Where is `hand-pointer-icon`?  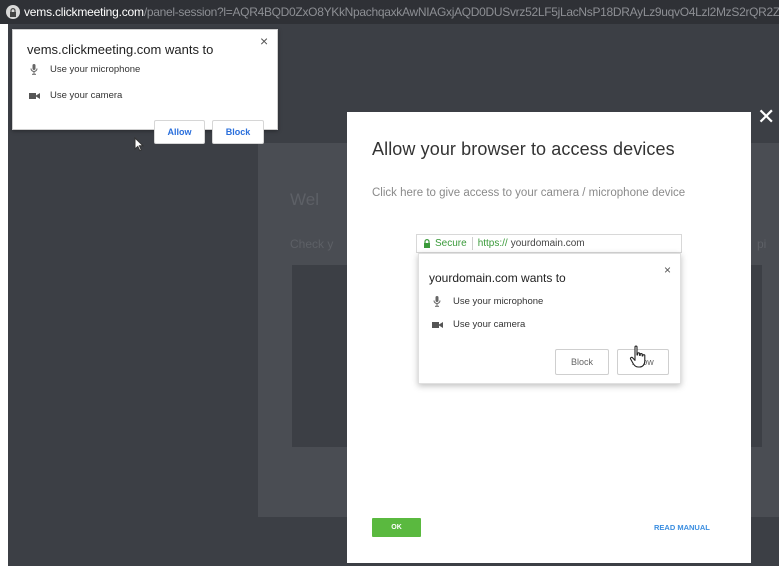 hand-pointer-icon is located at coordinates (637, 356).